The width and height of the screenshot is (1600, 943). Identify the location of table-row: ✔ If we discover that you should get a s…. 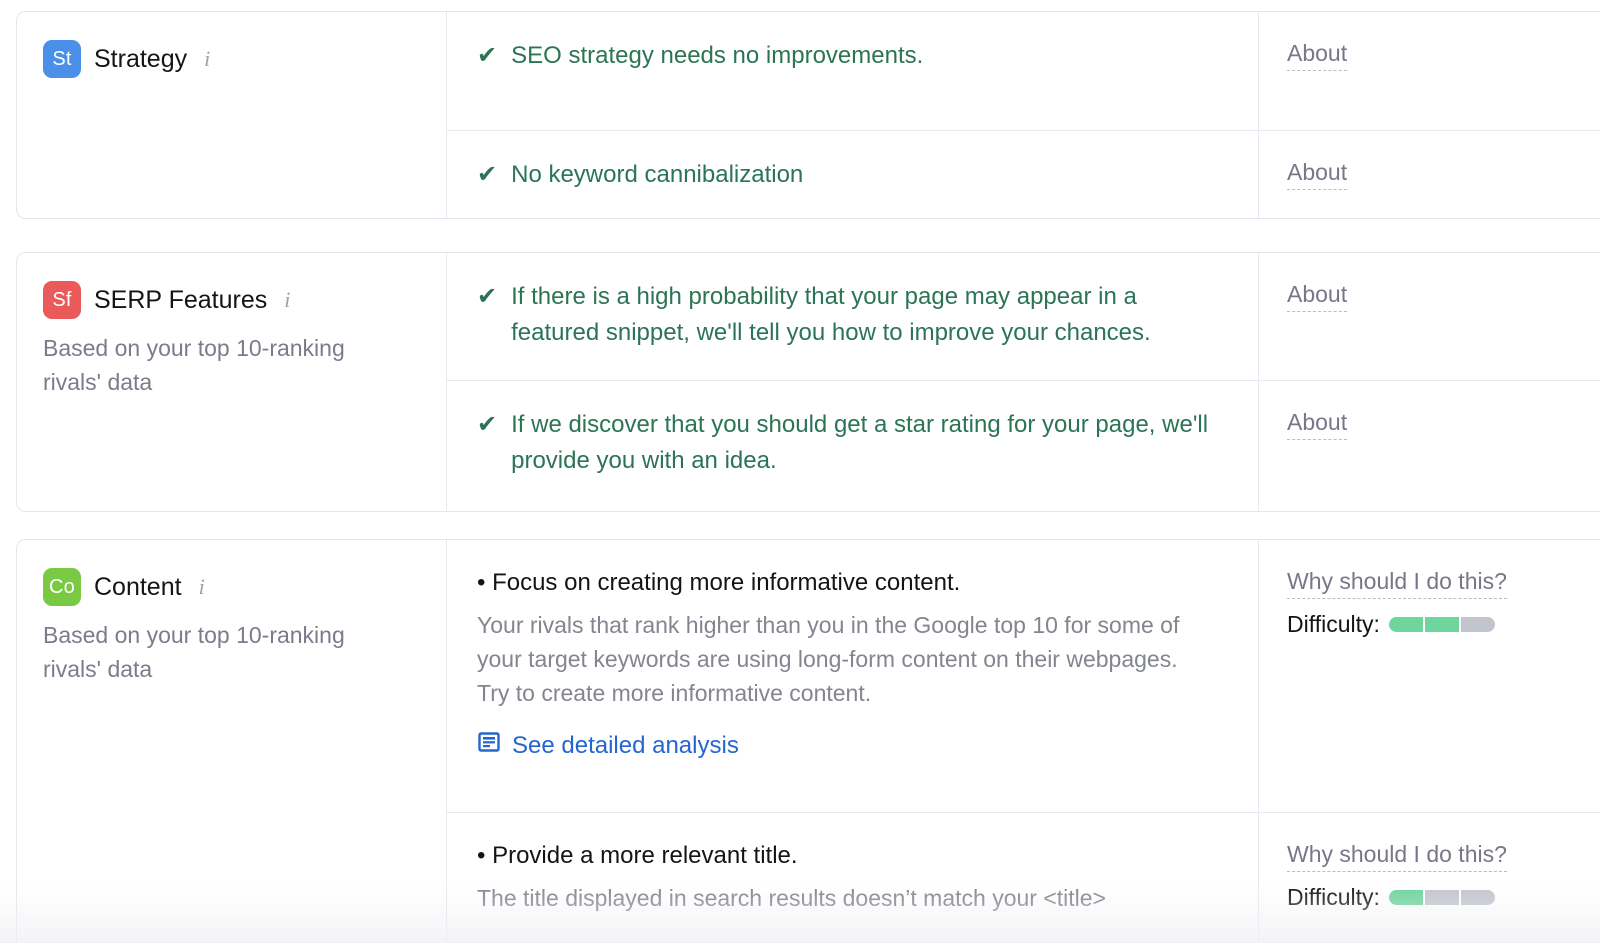
(1023, 445).